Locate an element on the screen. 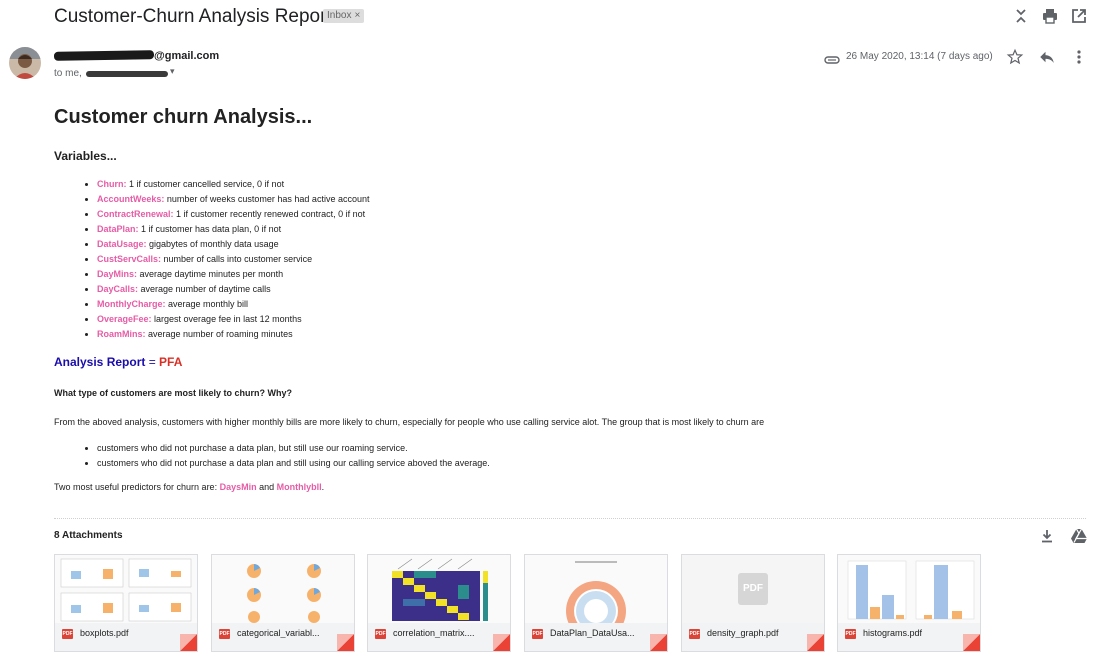 Image resolution: width=1100 pixels, height=657 pixels. recipient-redacted is located at coordinates (127, 74).